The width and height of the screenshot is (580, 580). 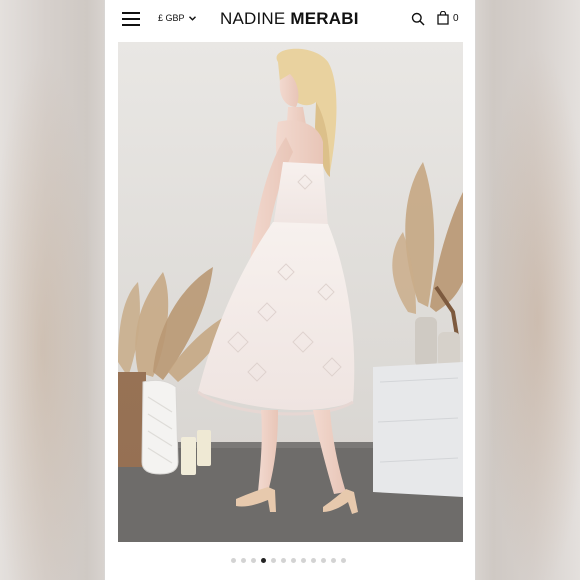 I want to click on gallery-pagination, so click(x=288, y=560).